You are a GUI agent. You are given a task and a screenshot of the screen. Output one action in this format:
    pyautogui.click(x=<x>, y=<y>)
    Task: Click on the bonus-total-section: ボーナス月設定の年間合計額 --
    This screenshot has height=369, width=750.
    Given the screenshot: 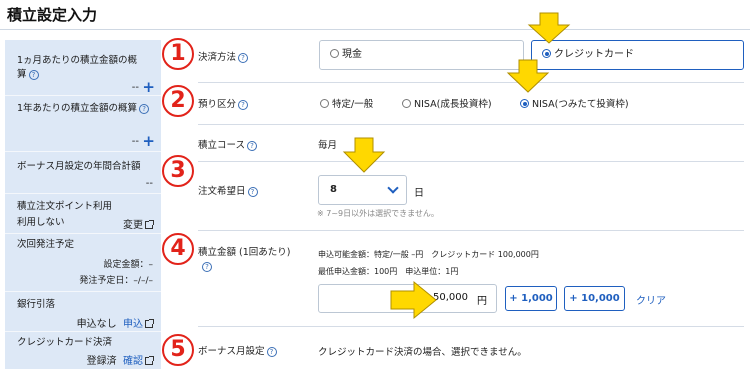 What is the action you would take?
    pyautogui.click(x=83, y=173)
    